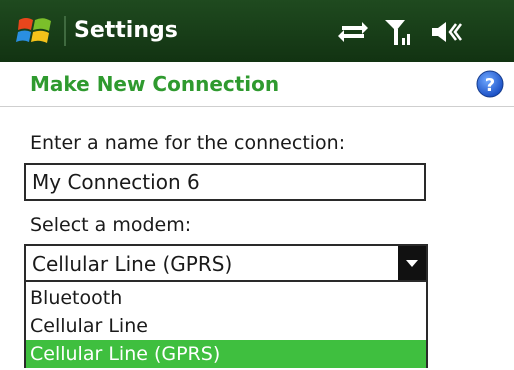 The width and height of the screenshot is (514, 370). Describe the element at coordinates (353, 32) in the screenshot. I see `data-sync-icon` at that location.